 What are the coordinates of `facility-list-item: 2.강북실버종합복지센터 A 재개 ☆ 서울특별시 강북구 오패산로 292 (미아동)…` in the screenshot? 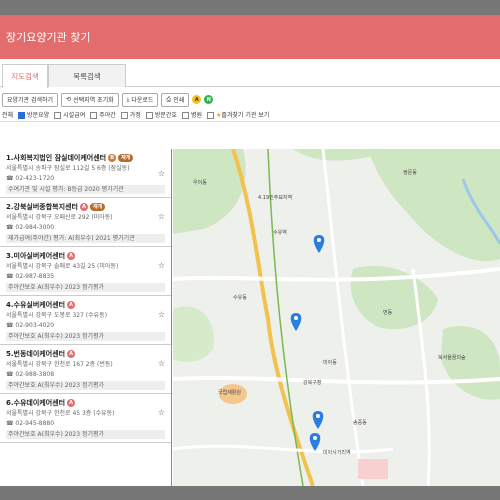 It's located at (85, 222).